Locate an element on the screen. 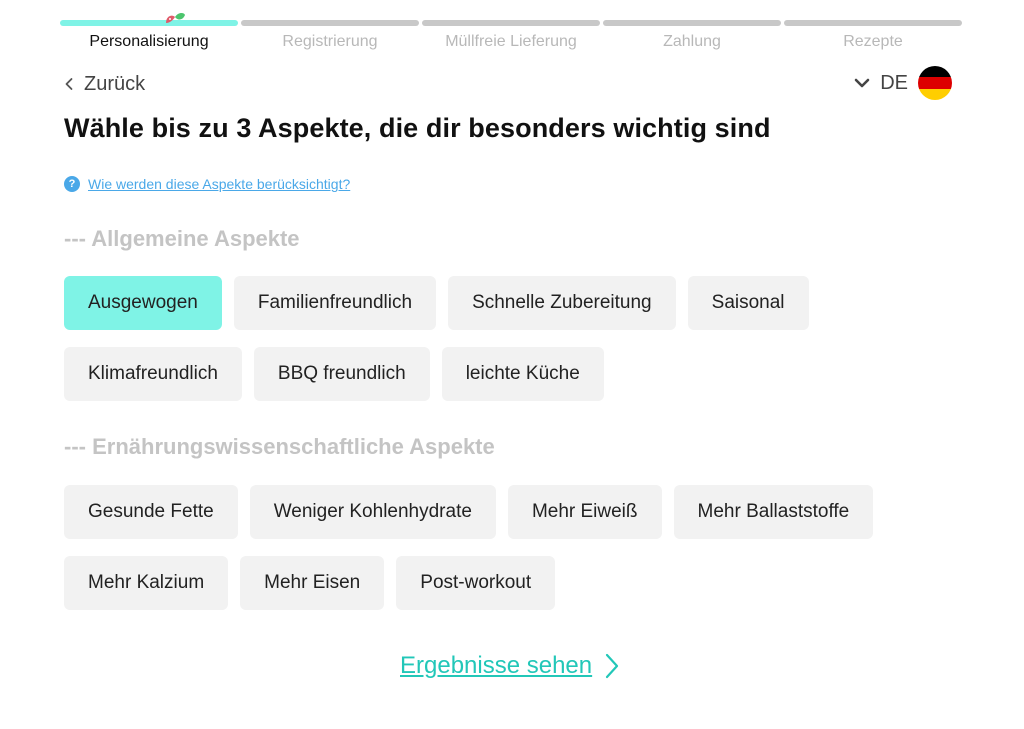 The image size is (1024, 729). chip-row: Mehr Kalzium Mehr Eisen Post-workout is located at coordinates (310, 583).